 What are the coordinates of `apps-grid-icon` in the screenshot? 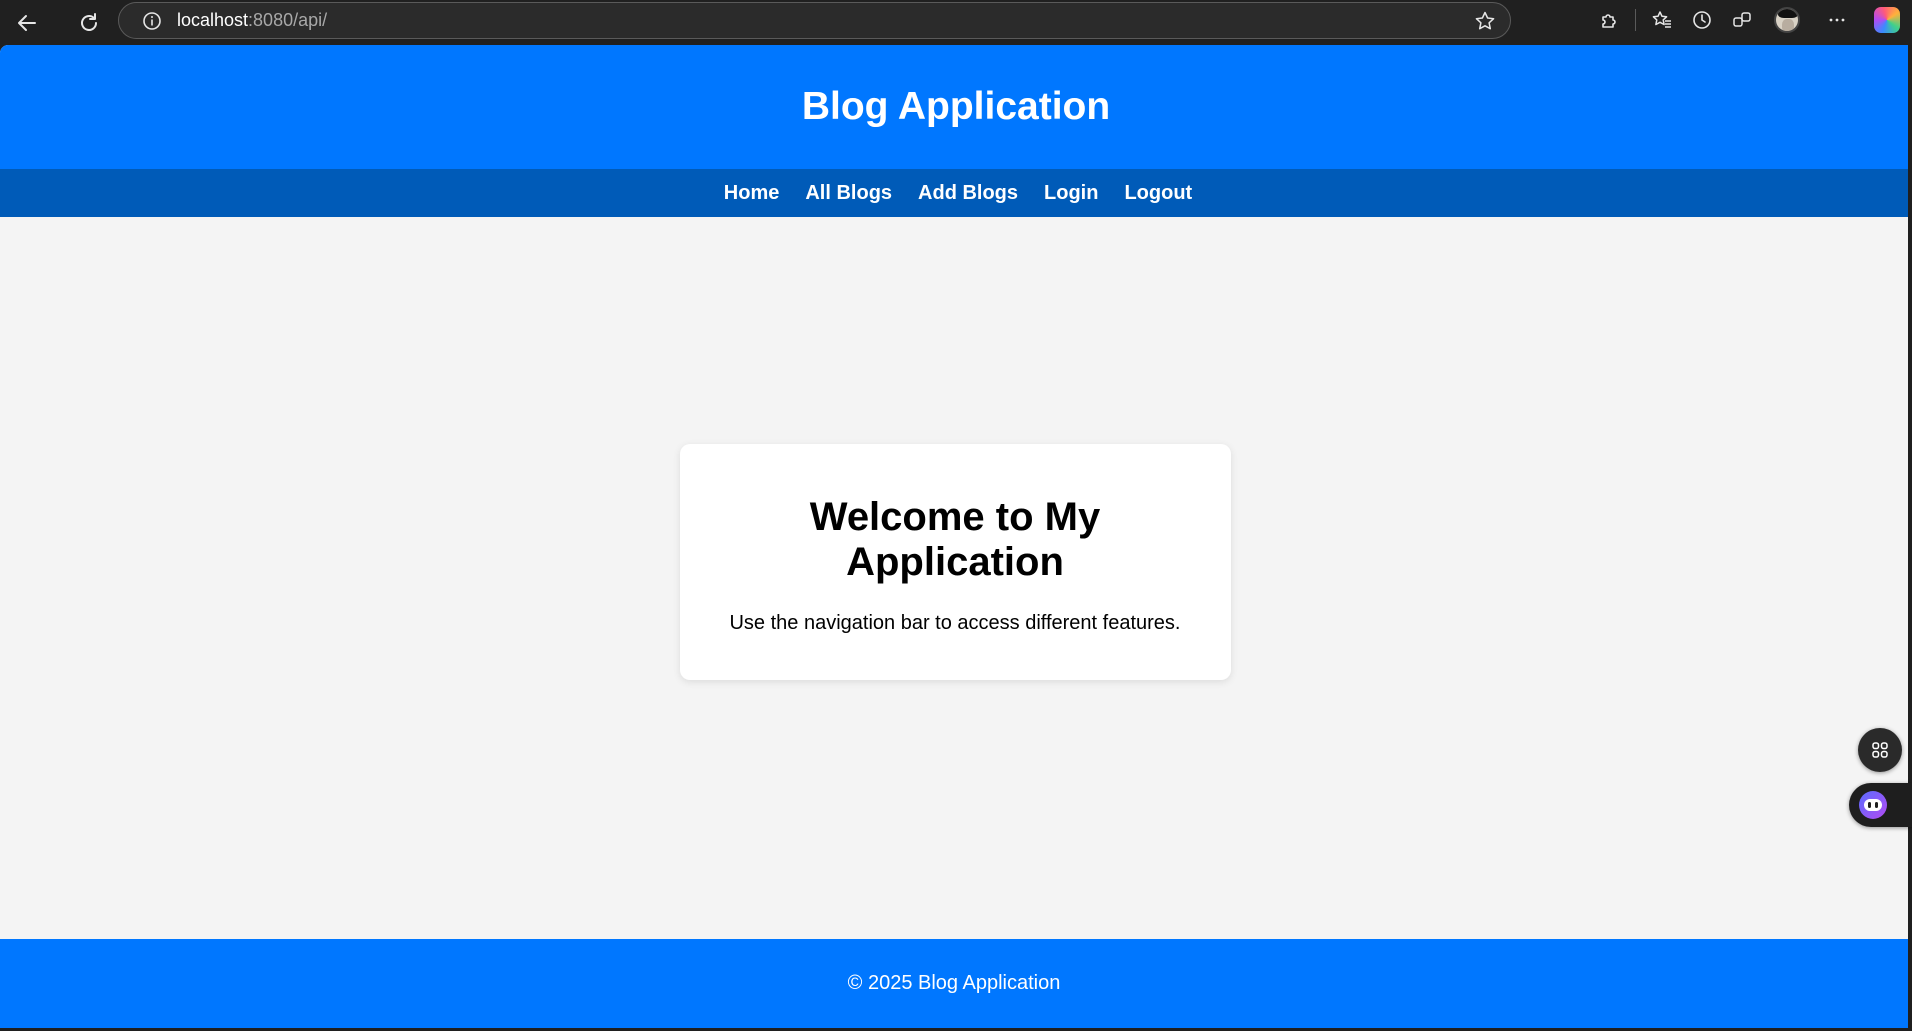 It's located at (1880, 750).